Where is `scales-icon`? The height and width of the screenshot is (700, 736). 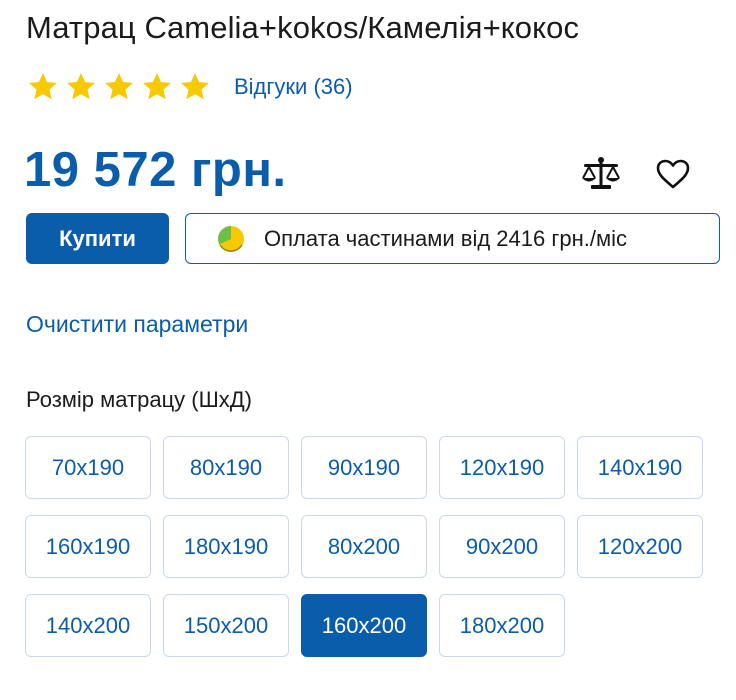 scales-icon is located at coordinates (601, 173).